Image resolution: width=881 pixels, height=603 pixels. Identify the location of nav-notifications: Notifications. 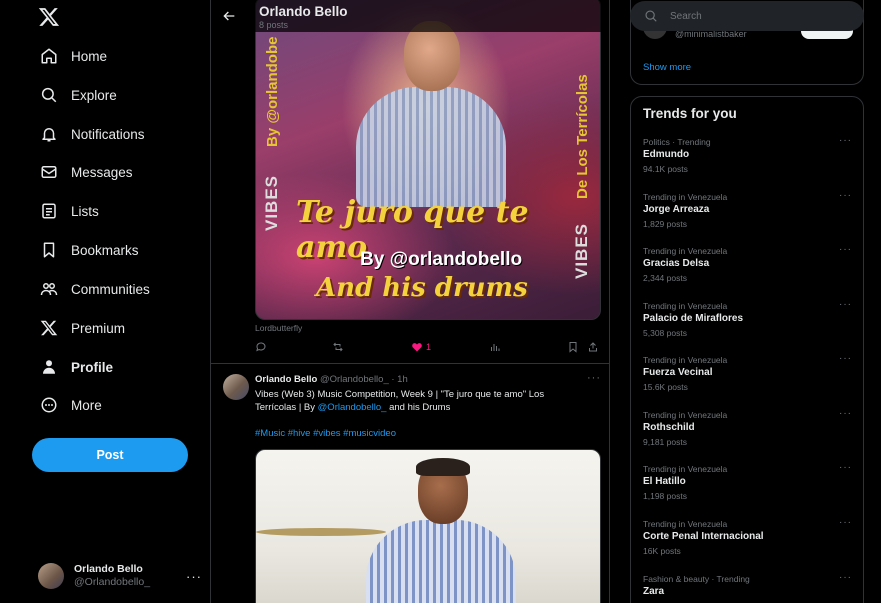
(92, 134).